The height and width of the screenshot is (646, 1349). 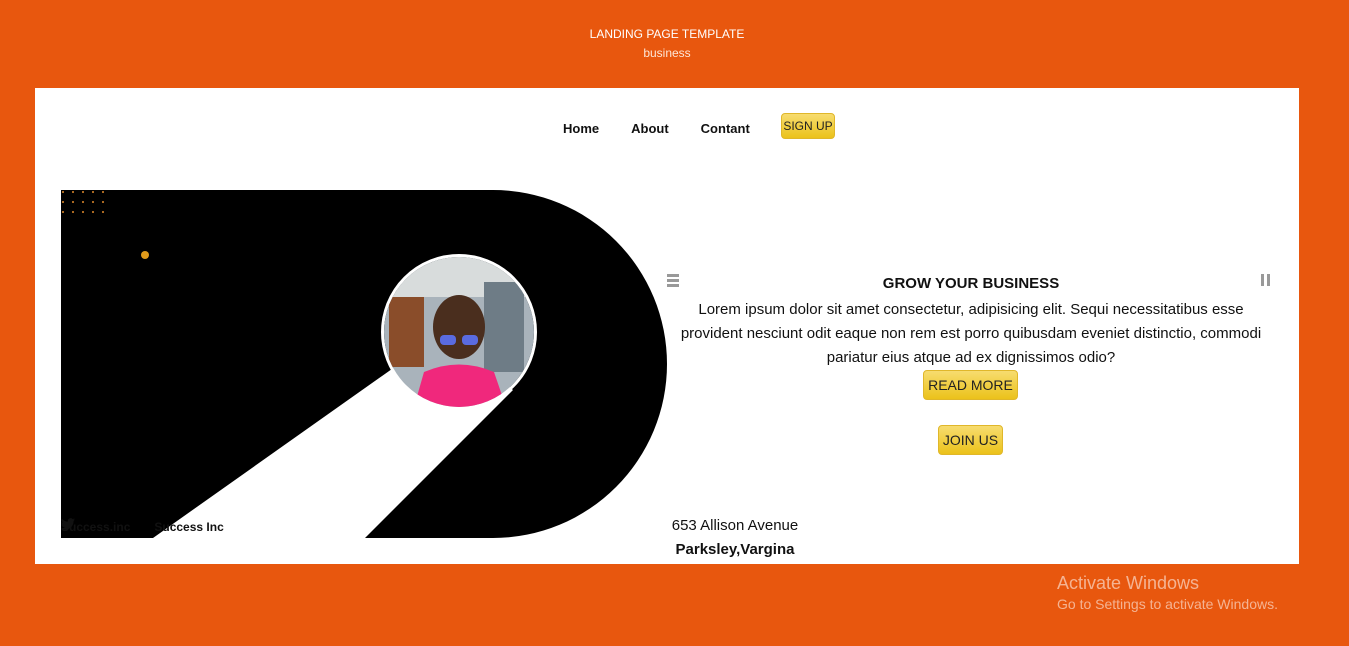 What do you see at coordinates (808, 126) in the screenshot?
I see `signup-button: SIGN UP` at bounding box center [808, 126].